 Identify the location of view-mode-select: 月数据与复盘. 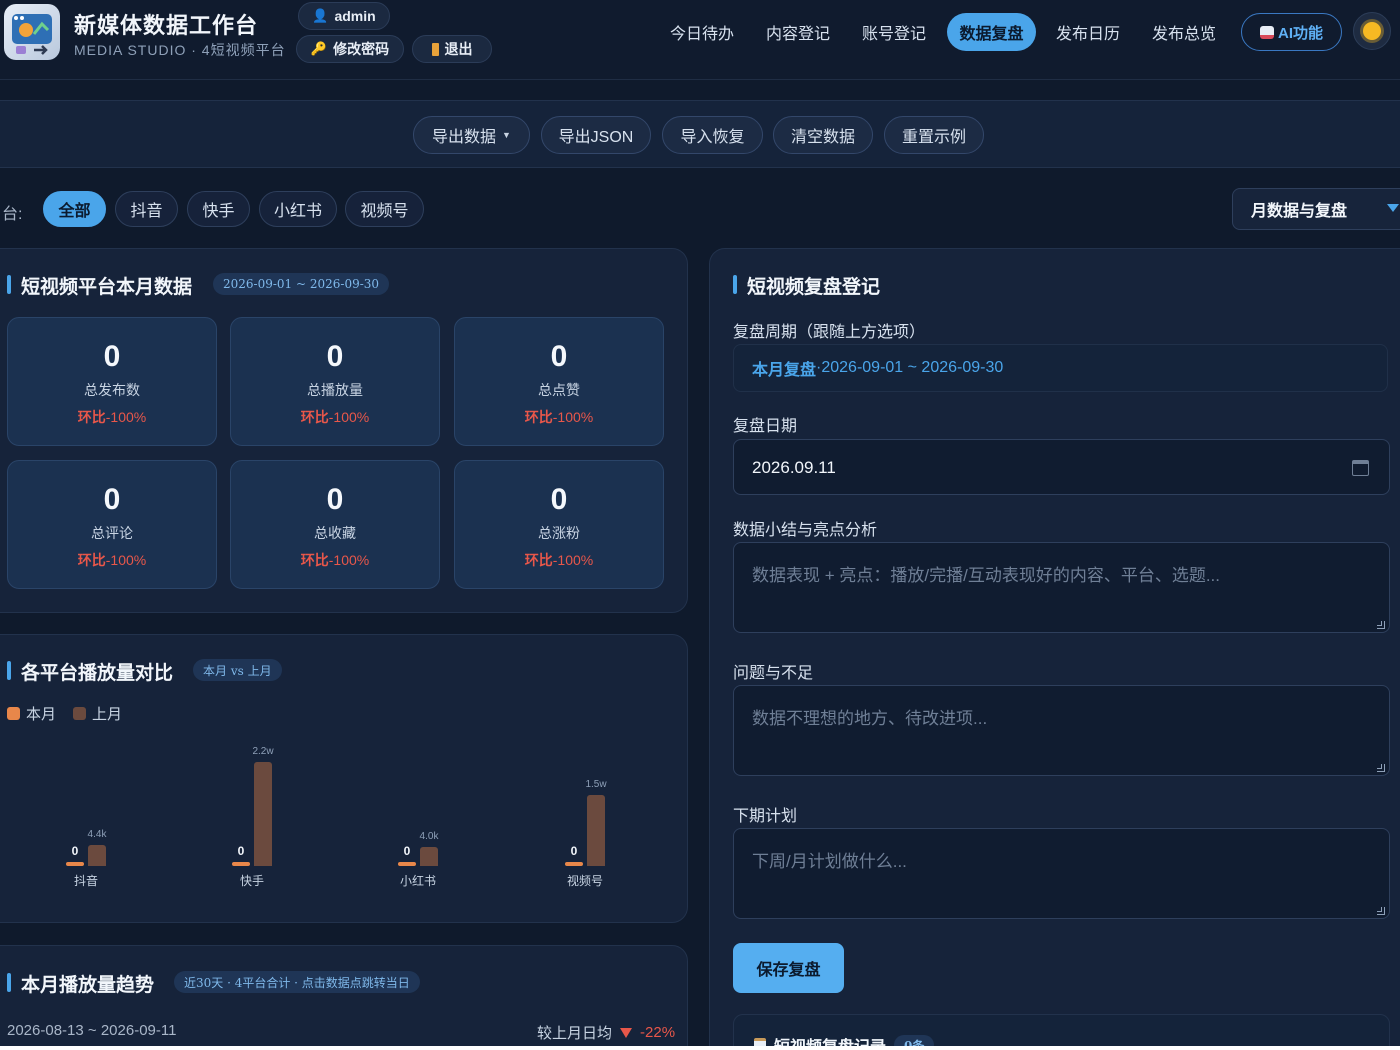
(1316, 209).